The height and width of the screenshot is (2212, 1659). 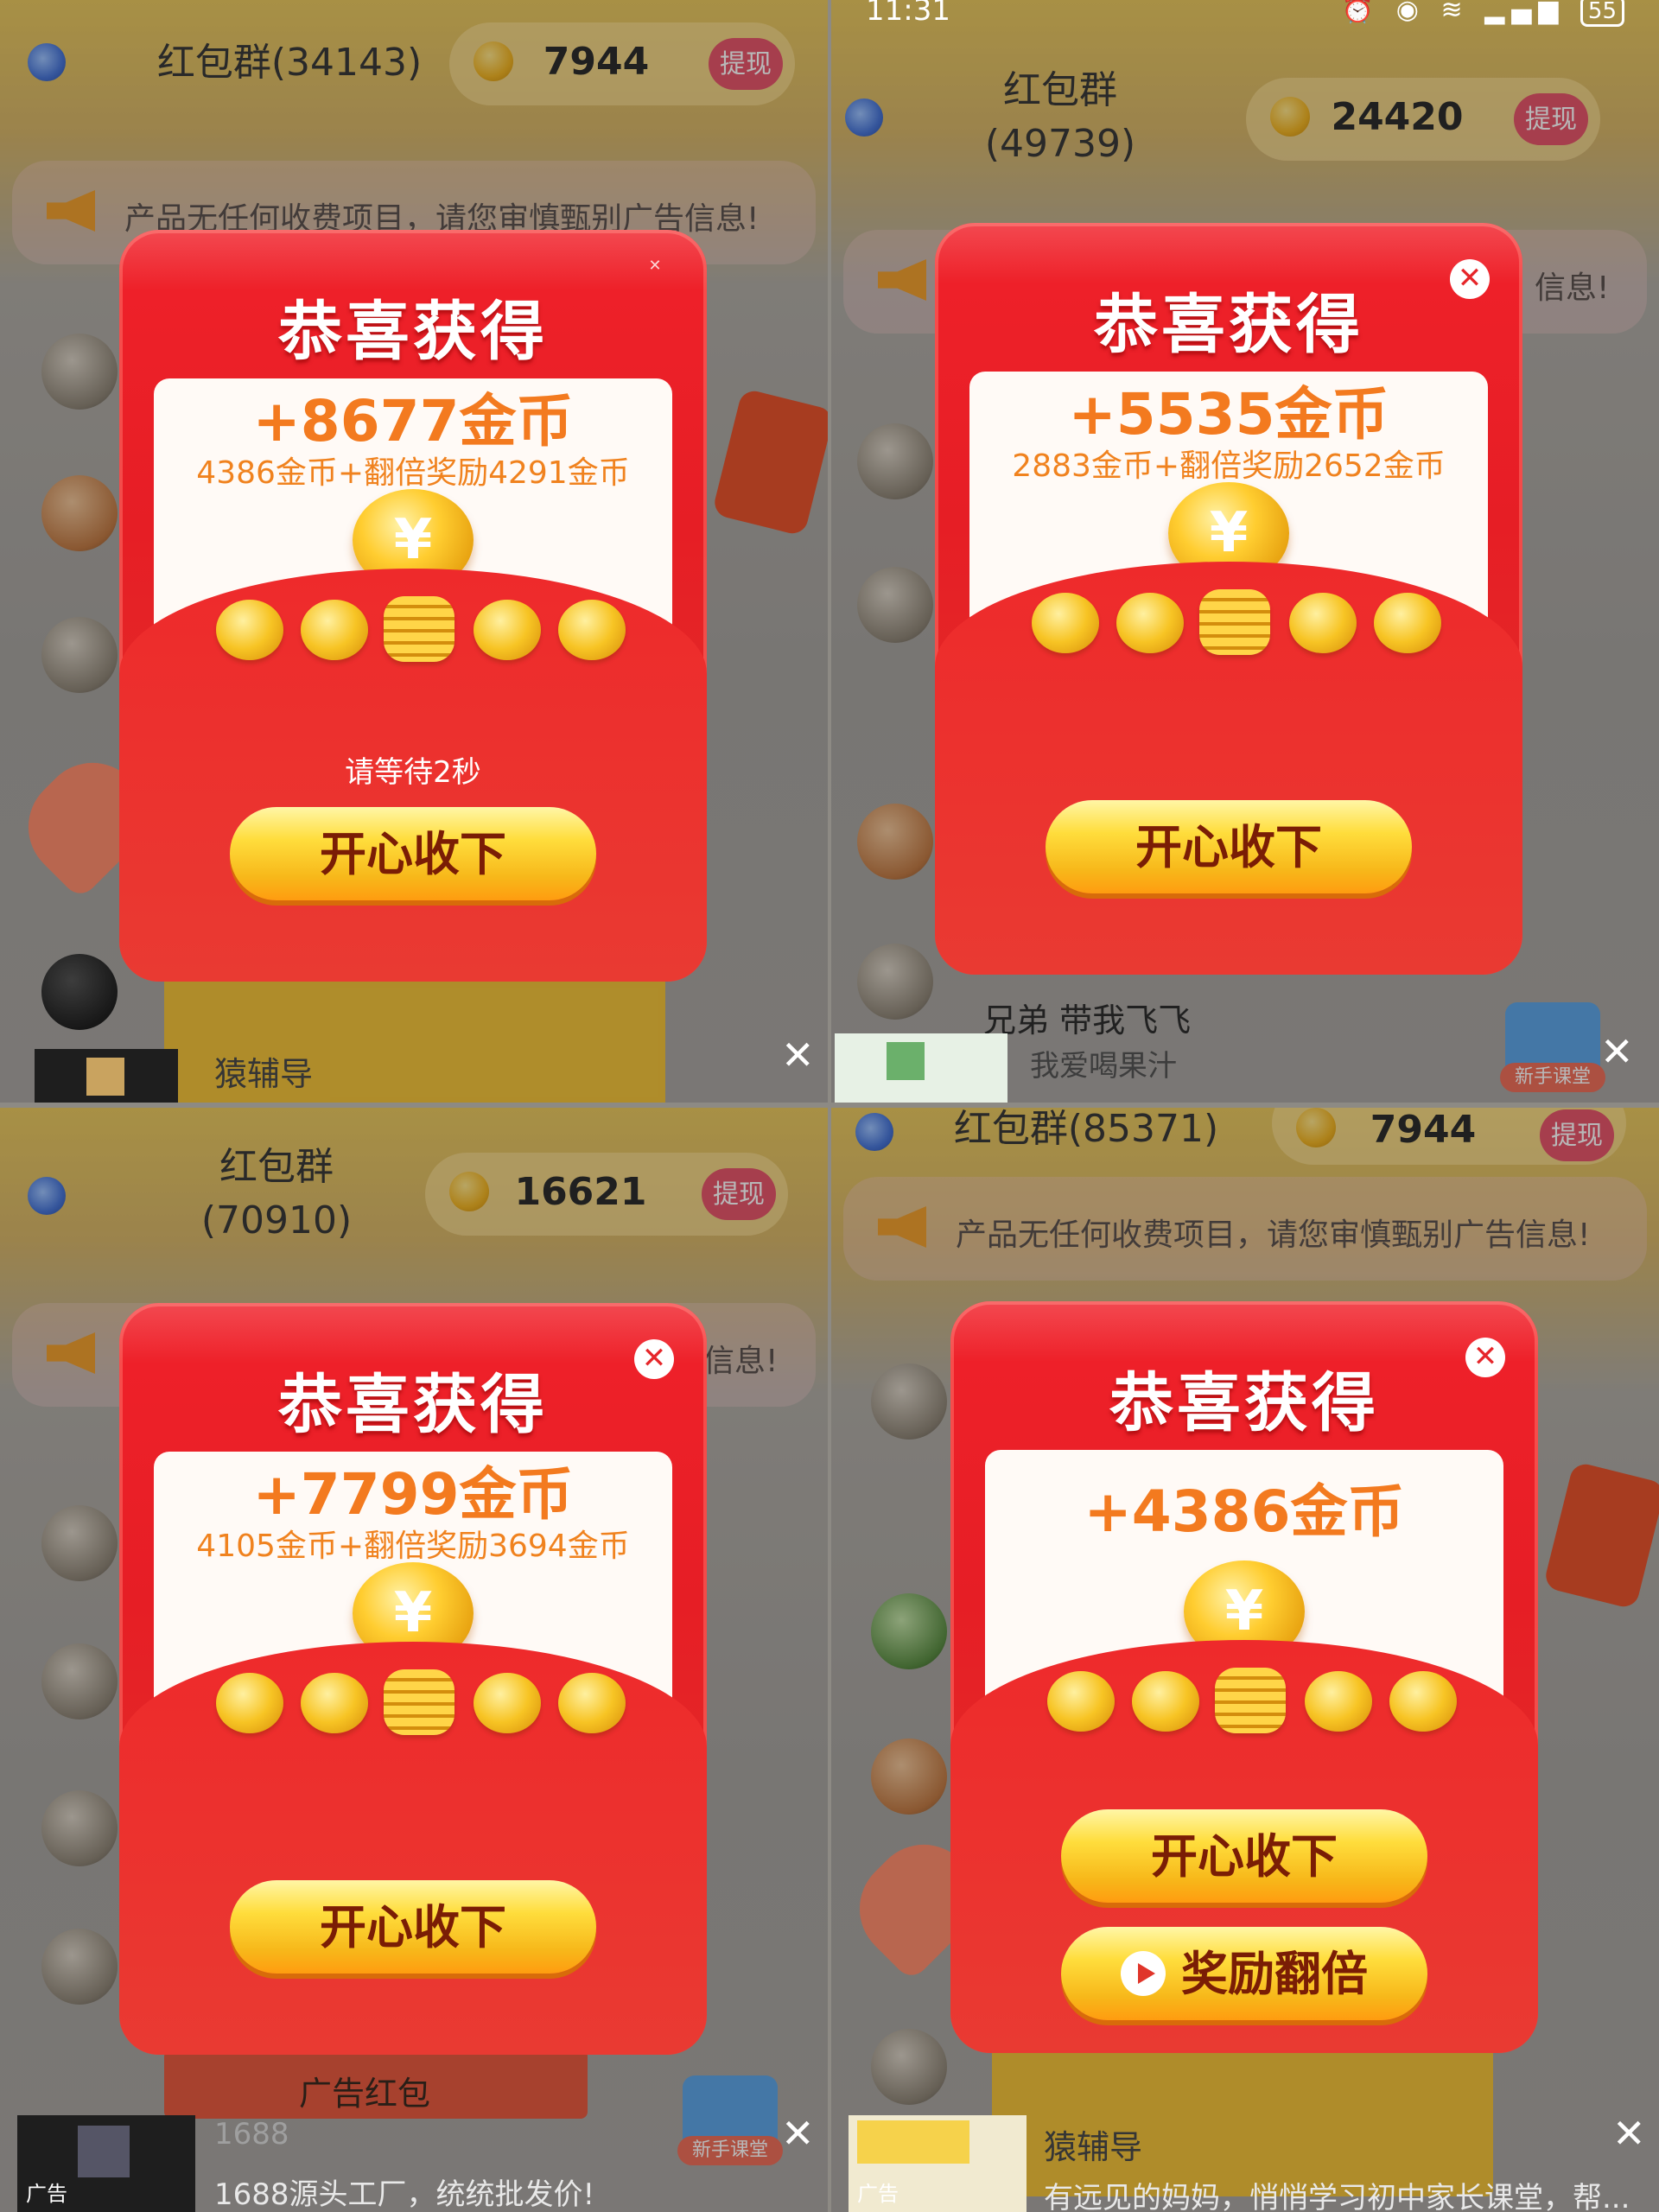 I want to click on status-bar: 11:31 ⏰ ◉ ≋ ▂▄▆ 55, so click(x=1245, y=17).